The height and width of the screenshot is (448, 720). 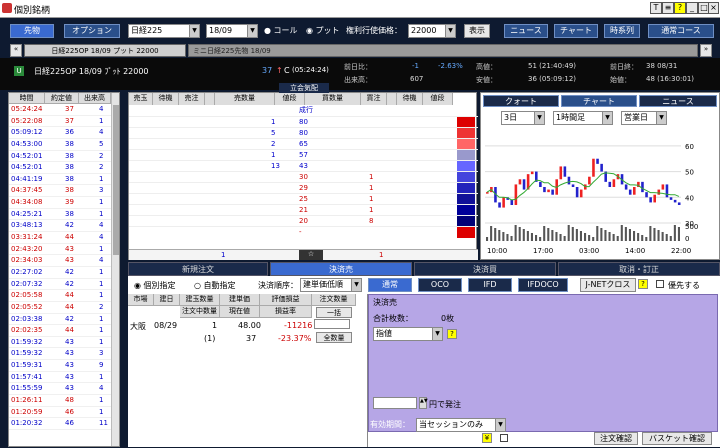 I want to click on session-select: 営業日 ▼, so click(x=644, y=118).